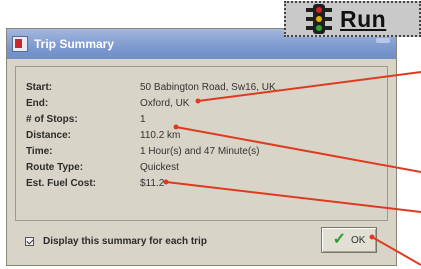  Describe the element at coordinates (198, 101) in the screenshot. I see `callout-dot-end` at that location.